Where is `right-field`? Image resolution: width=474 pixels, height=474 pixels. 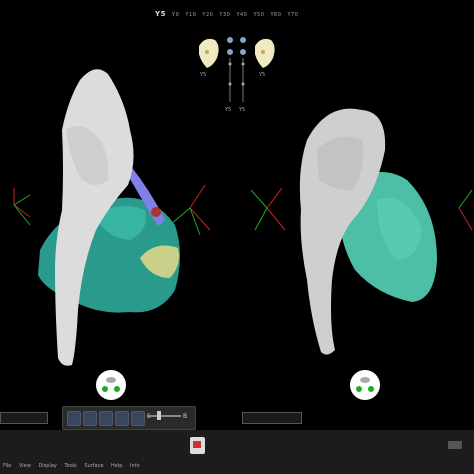
right-field is located at coordinates (272, 418).